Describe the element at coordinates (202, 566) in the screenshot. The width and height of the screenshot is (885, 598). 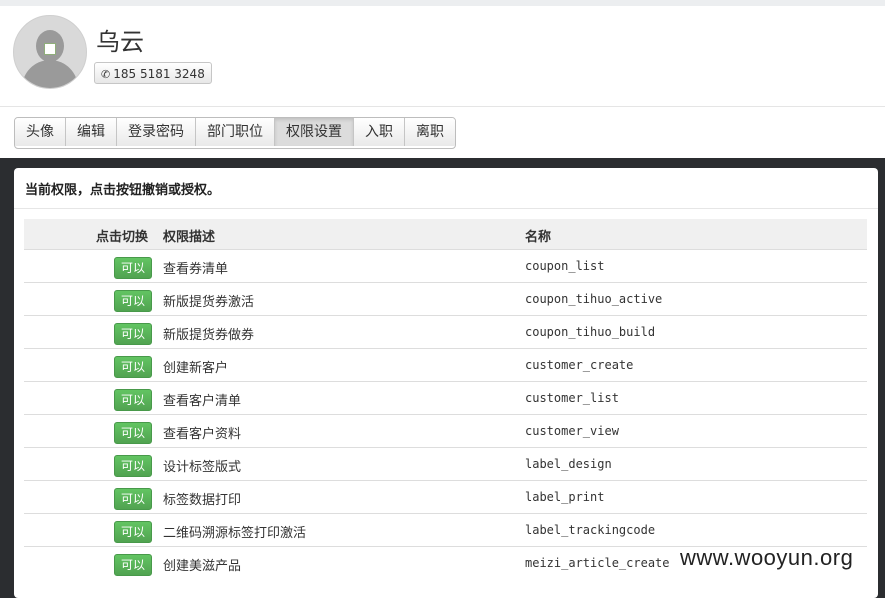
I see `permission-description: 创建美滋产品` at that location.